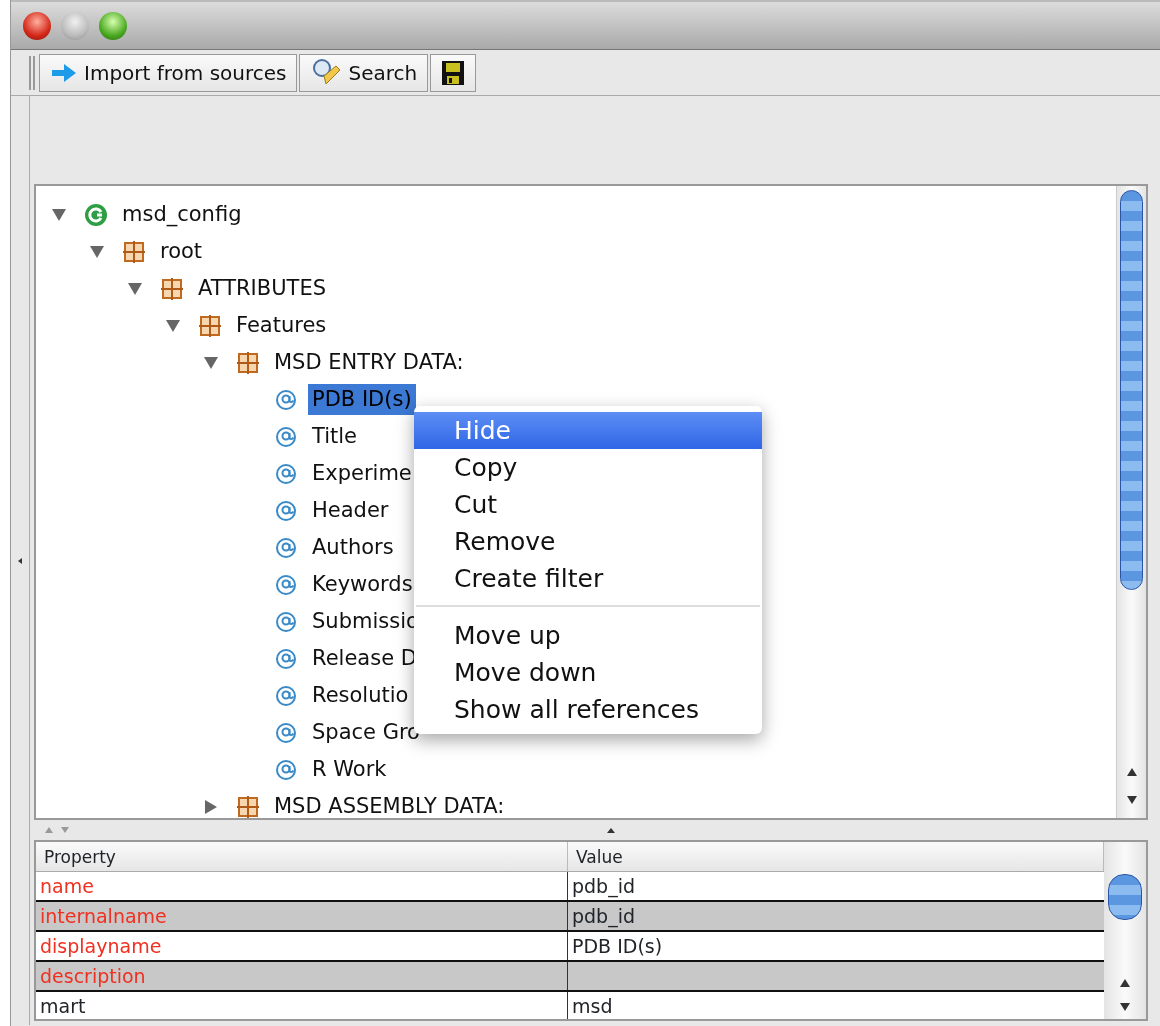 This screenshot has width=1160, height=1026. Describe the element at coordinates (262, 288) in the screenshot. I see `tree-item: ATTRIBUTES` at that location.